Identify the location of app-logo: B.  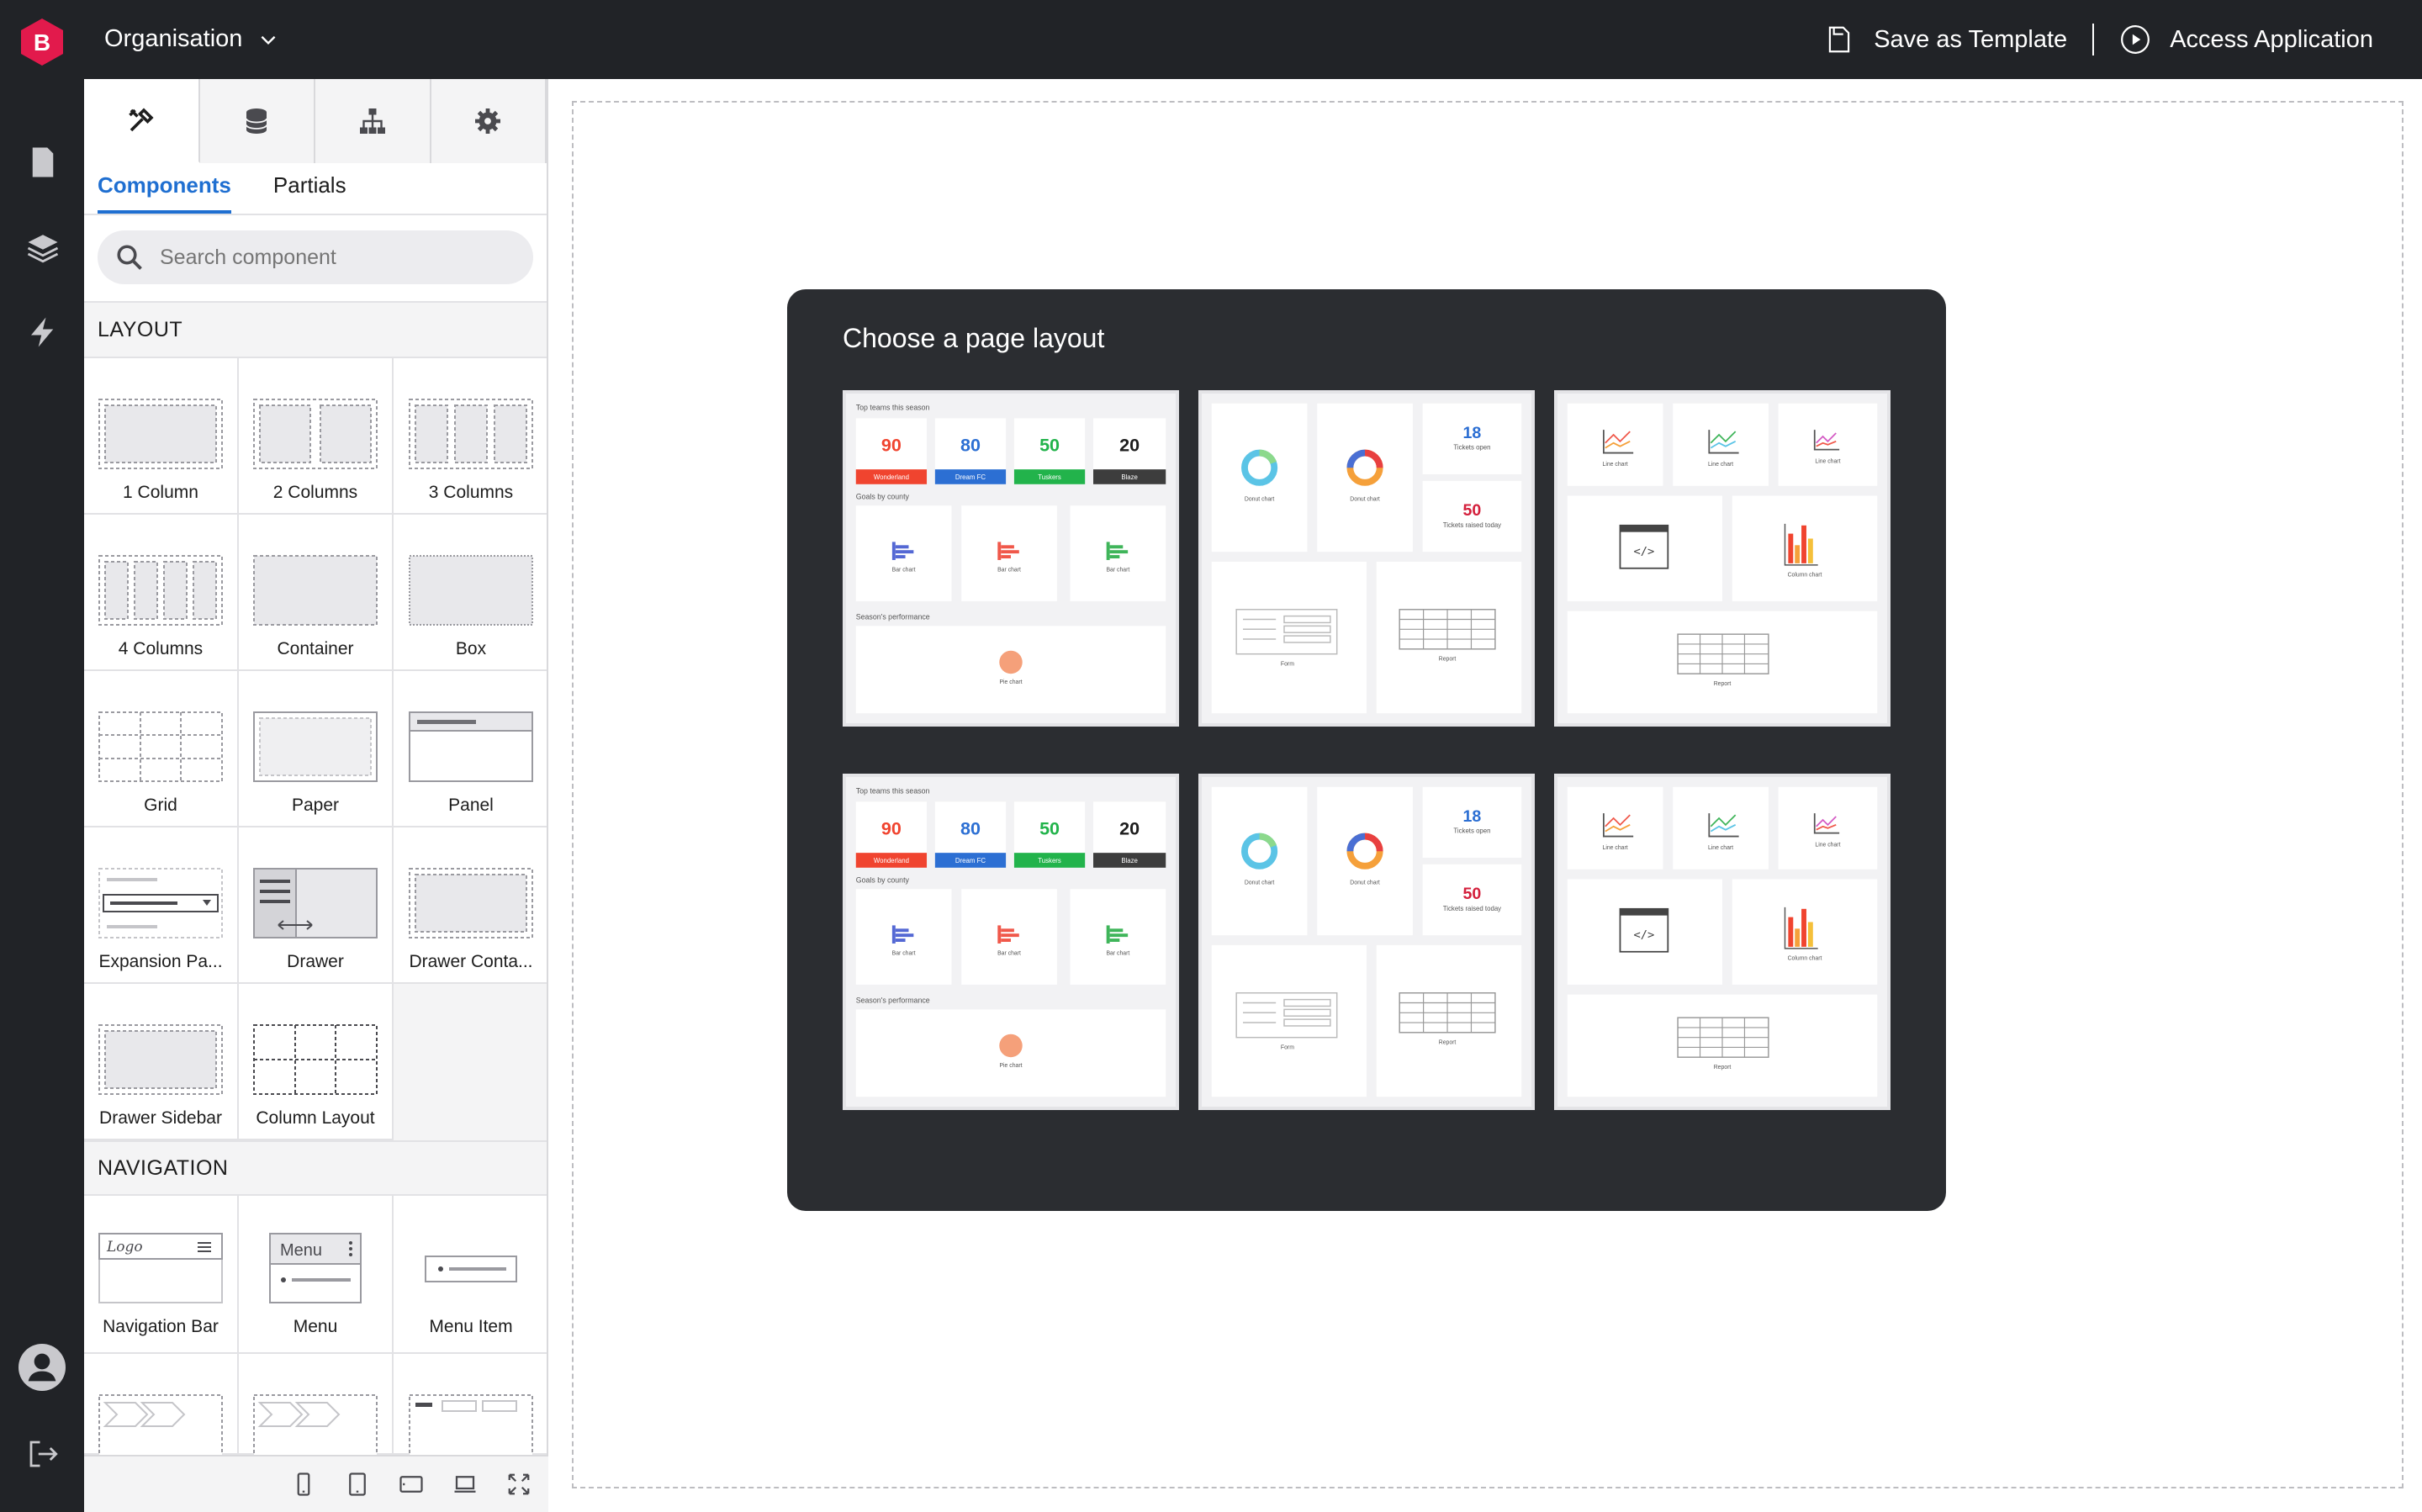
(42, 42).